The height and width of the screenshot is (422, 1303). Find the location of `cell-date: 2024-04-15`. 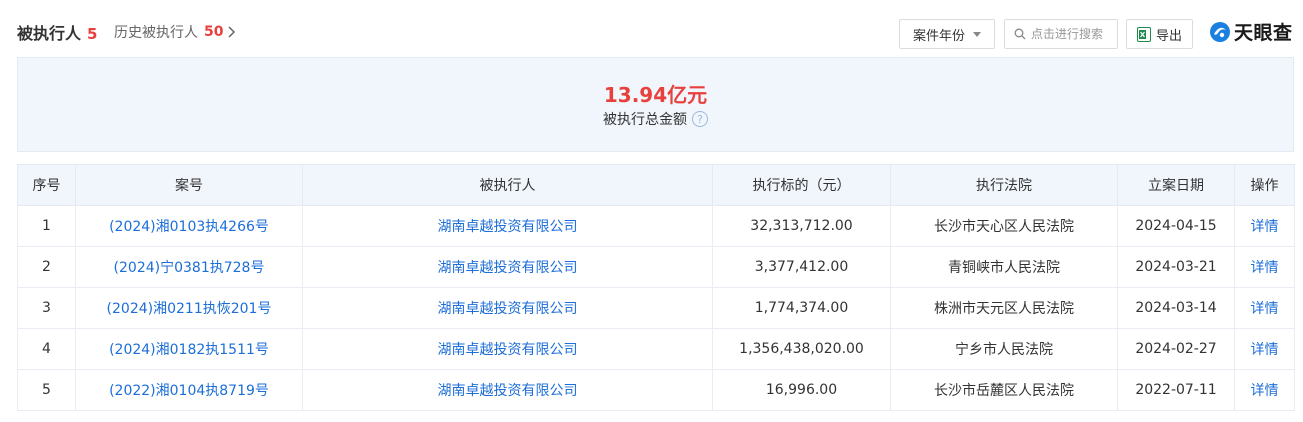

cell-date: 2024-04-15 is located at coordinates (1176, 226).